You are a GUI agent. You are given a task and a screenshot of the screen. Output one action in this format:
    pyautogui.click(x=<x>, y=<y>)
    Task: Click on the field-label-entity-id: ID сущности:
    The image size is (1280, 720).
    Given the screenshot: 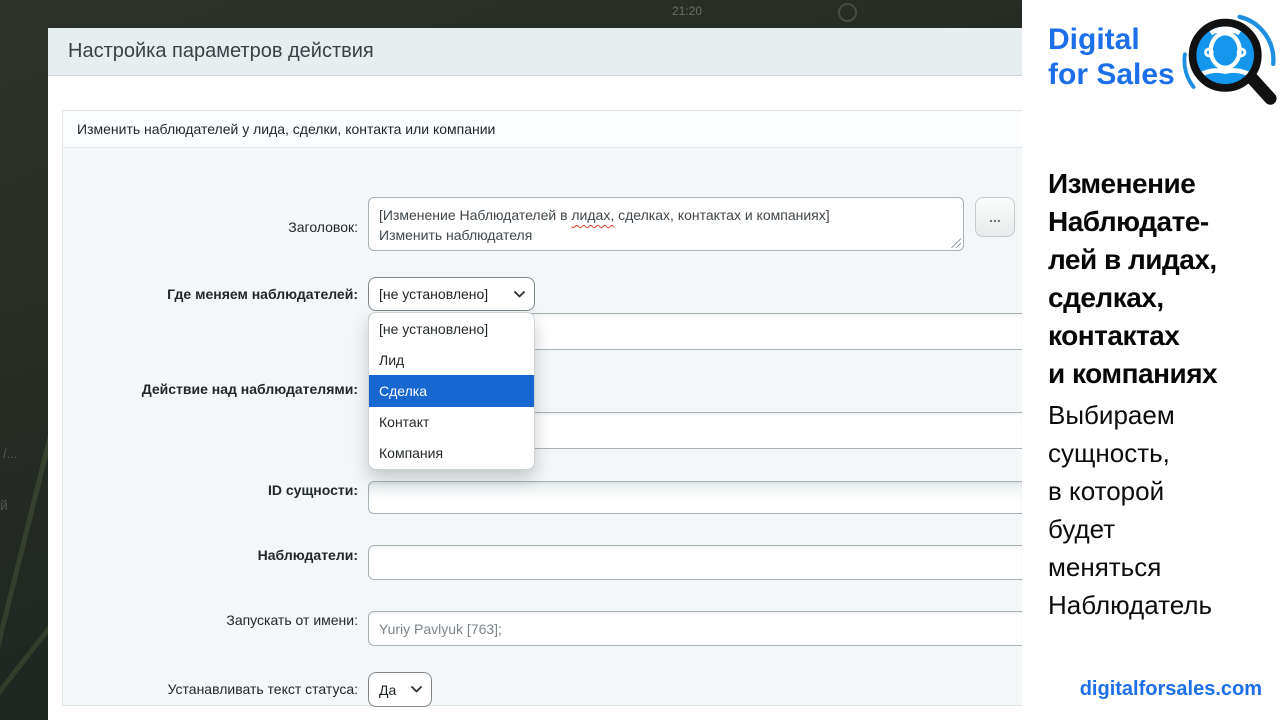 What is the action you would take?
    pyautogui.click(x=312, y=490)
    